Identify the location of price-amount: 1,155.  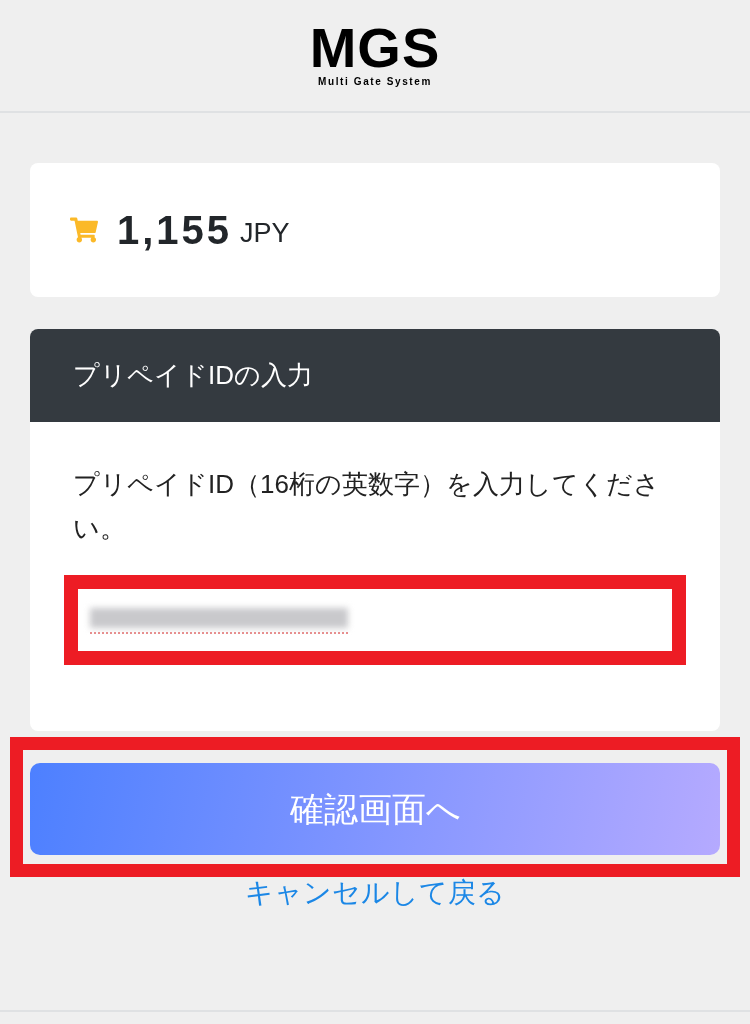
(175, 230).